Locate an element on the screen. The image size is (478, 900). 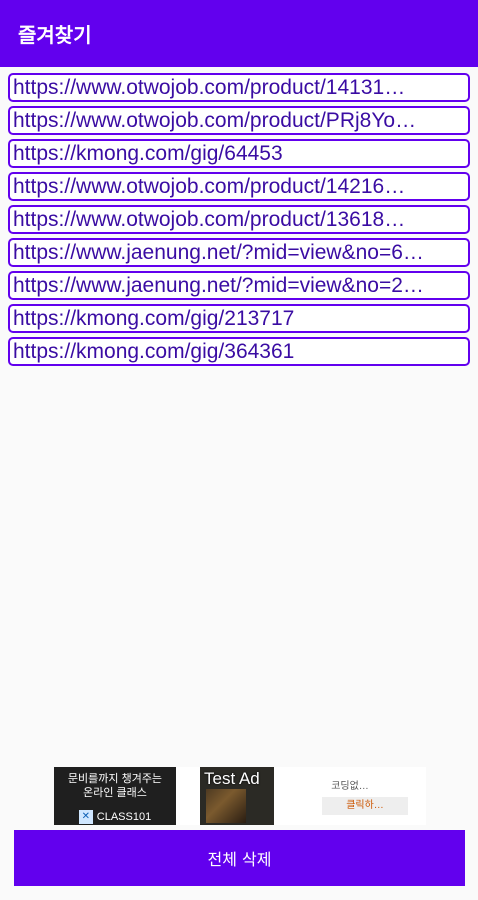
favorite-item: https://kmong.com/gig/213717 is located at coordinates (239, 318).